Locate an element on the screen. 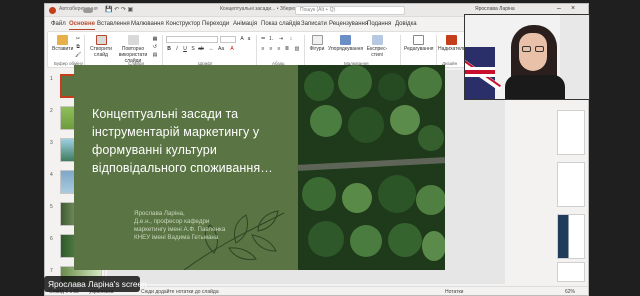  paste-button: Вставити is located at coordinates (63, 43).